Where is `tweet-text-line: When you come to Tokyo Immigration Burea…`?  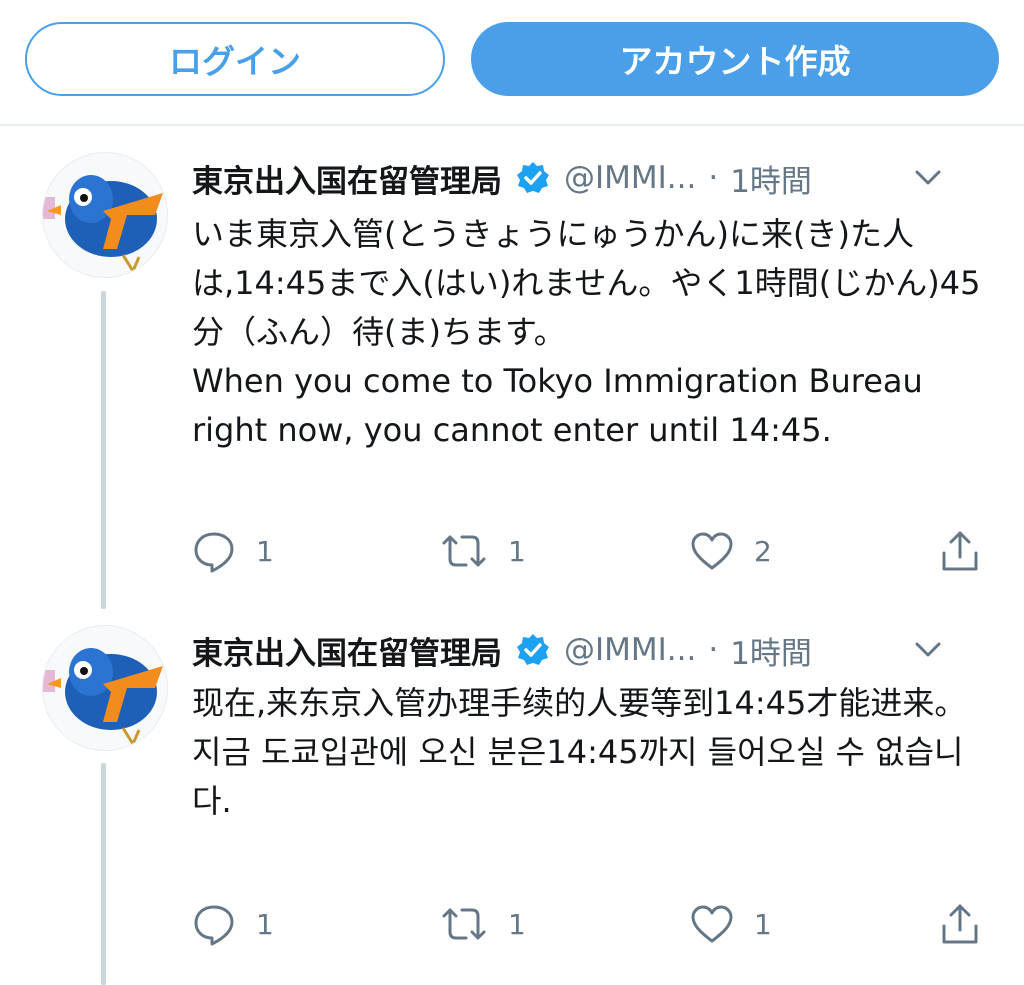
tweet-text-line: When you come to Tokyo Immigration Burea… is located at coordinates (557, 405).